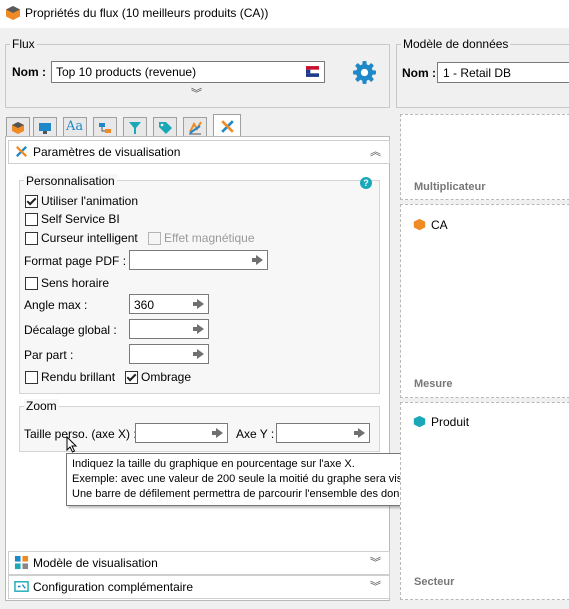 This screenshot has height=609, width=569. I want to click on chart-icon, so click(195, 128).